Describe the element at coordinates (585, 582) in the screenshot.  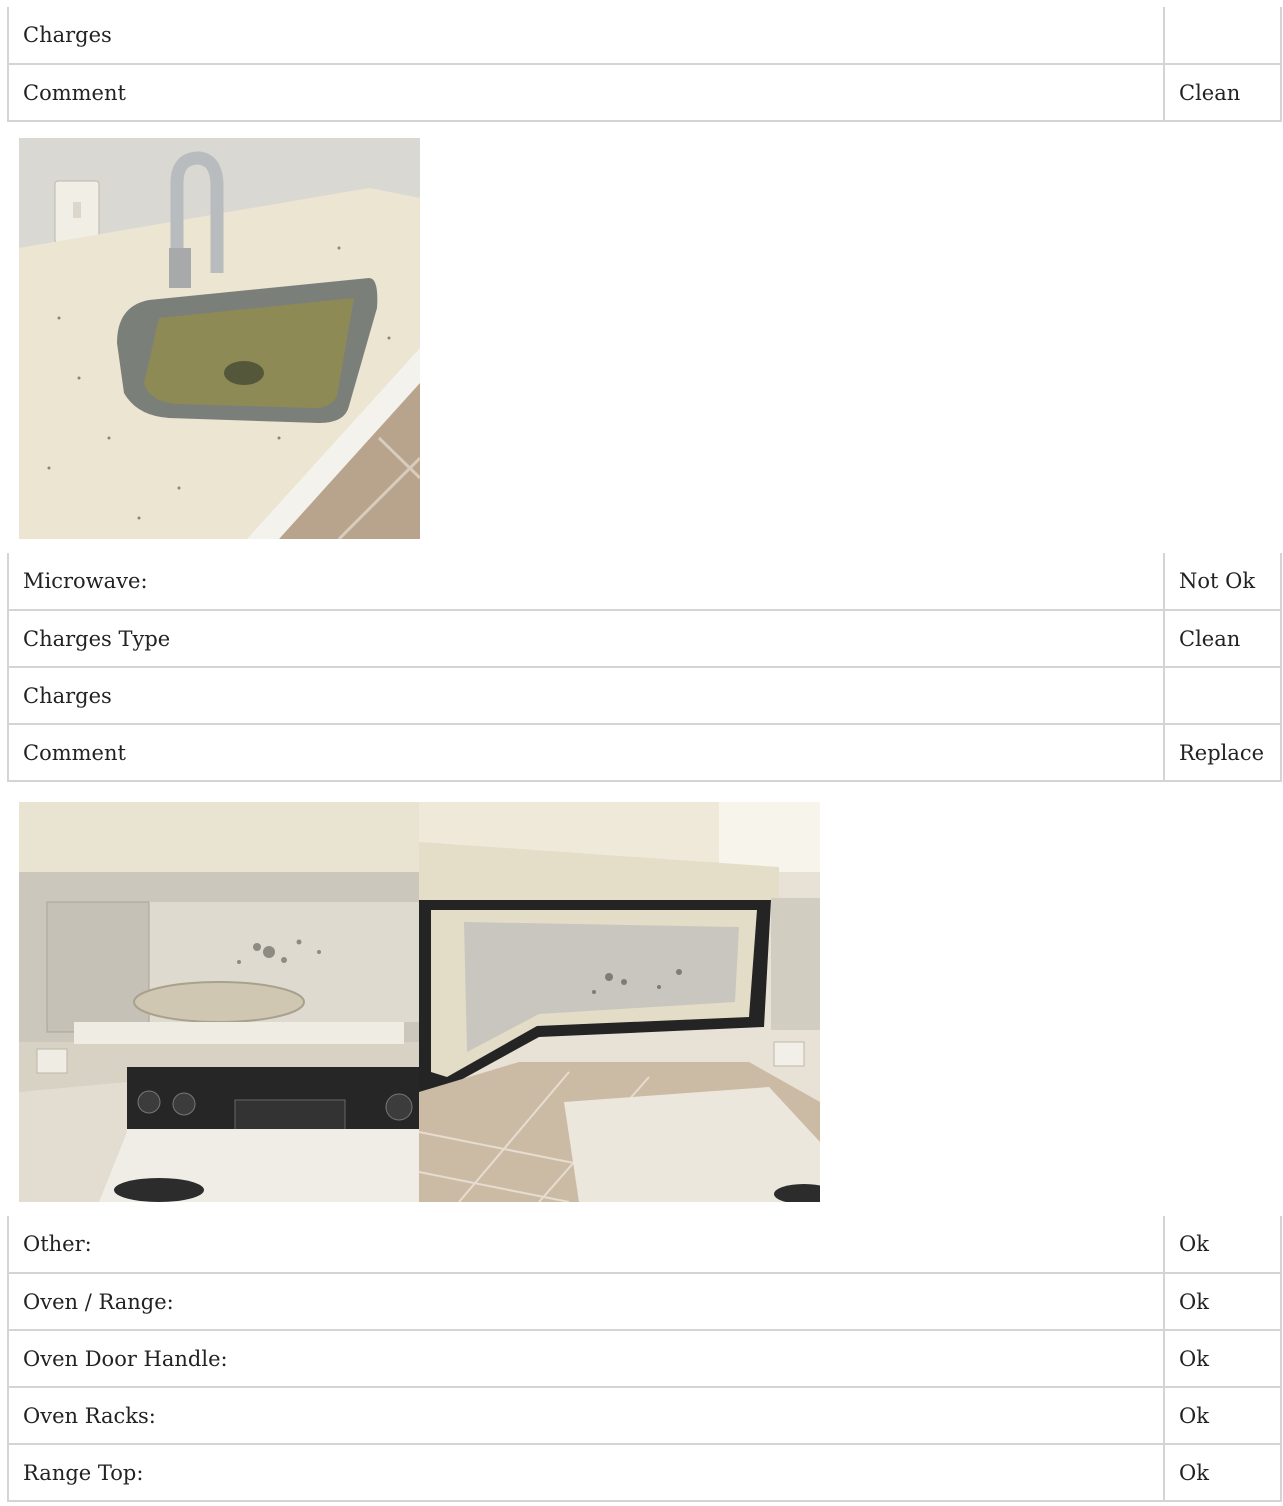
I see `row-label: Microwave:` at that location.